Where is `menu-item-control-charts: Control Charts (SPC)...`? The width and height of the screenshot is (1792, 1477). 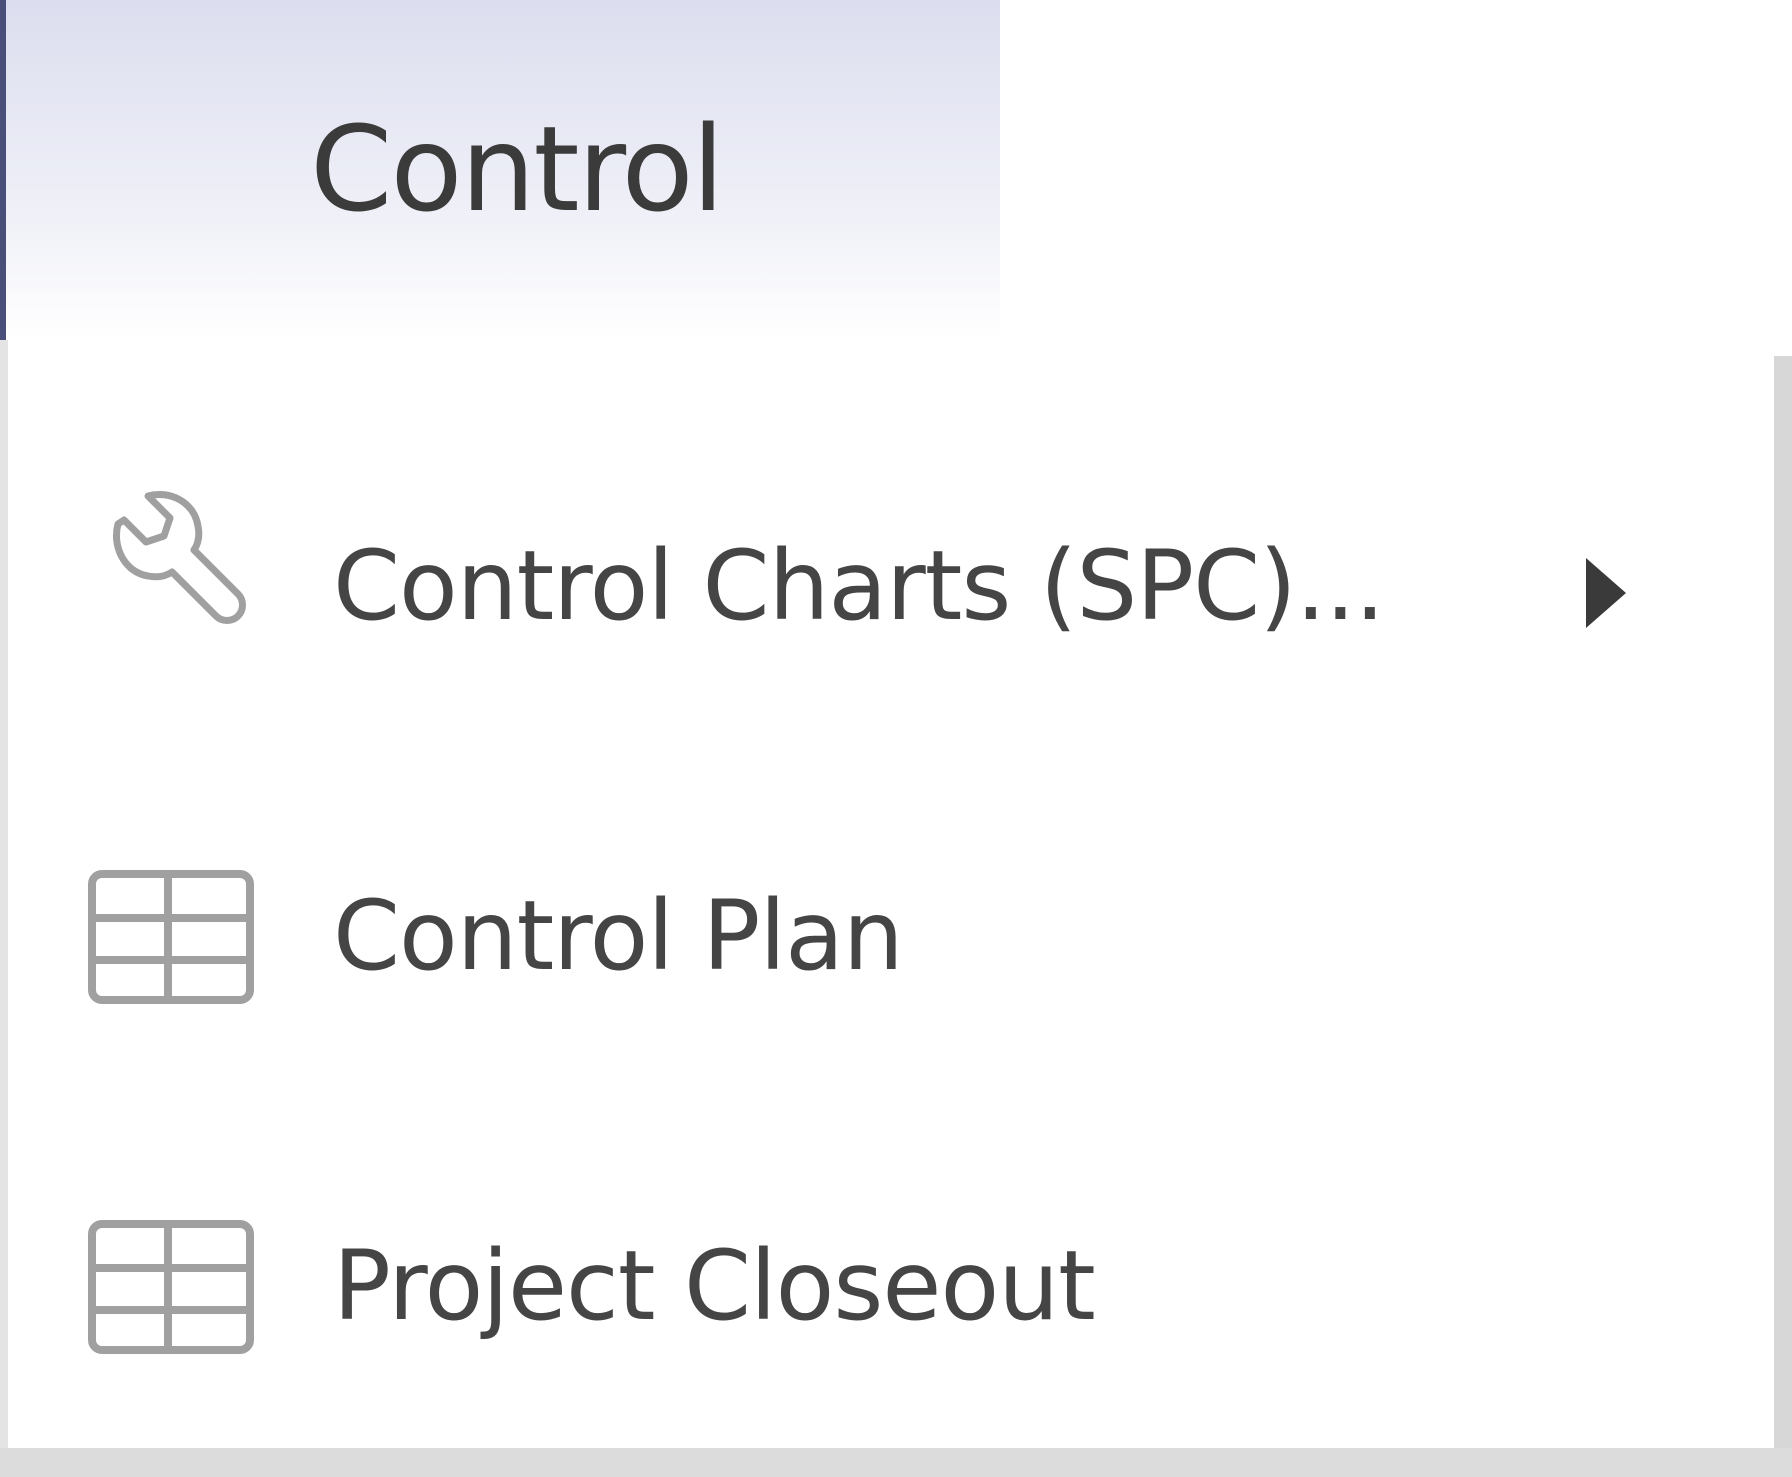 menu-item-control-charts: Control Charts (SPC)... is located at coordinates (891, 600).